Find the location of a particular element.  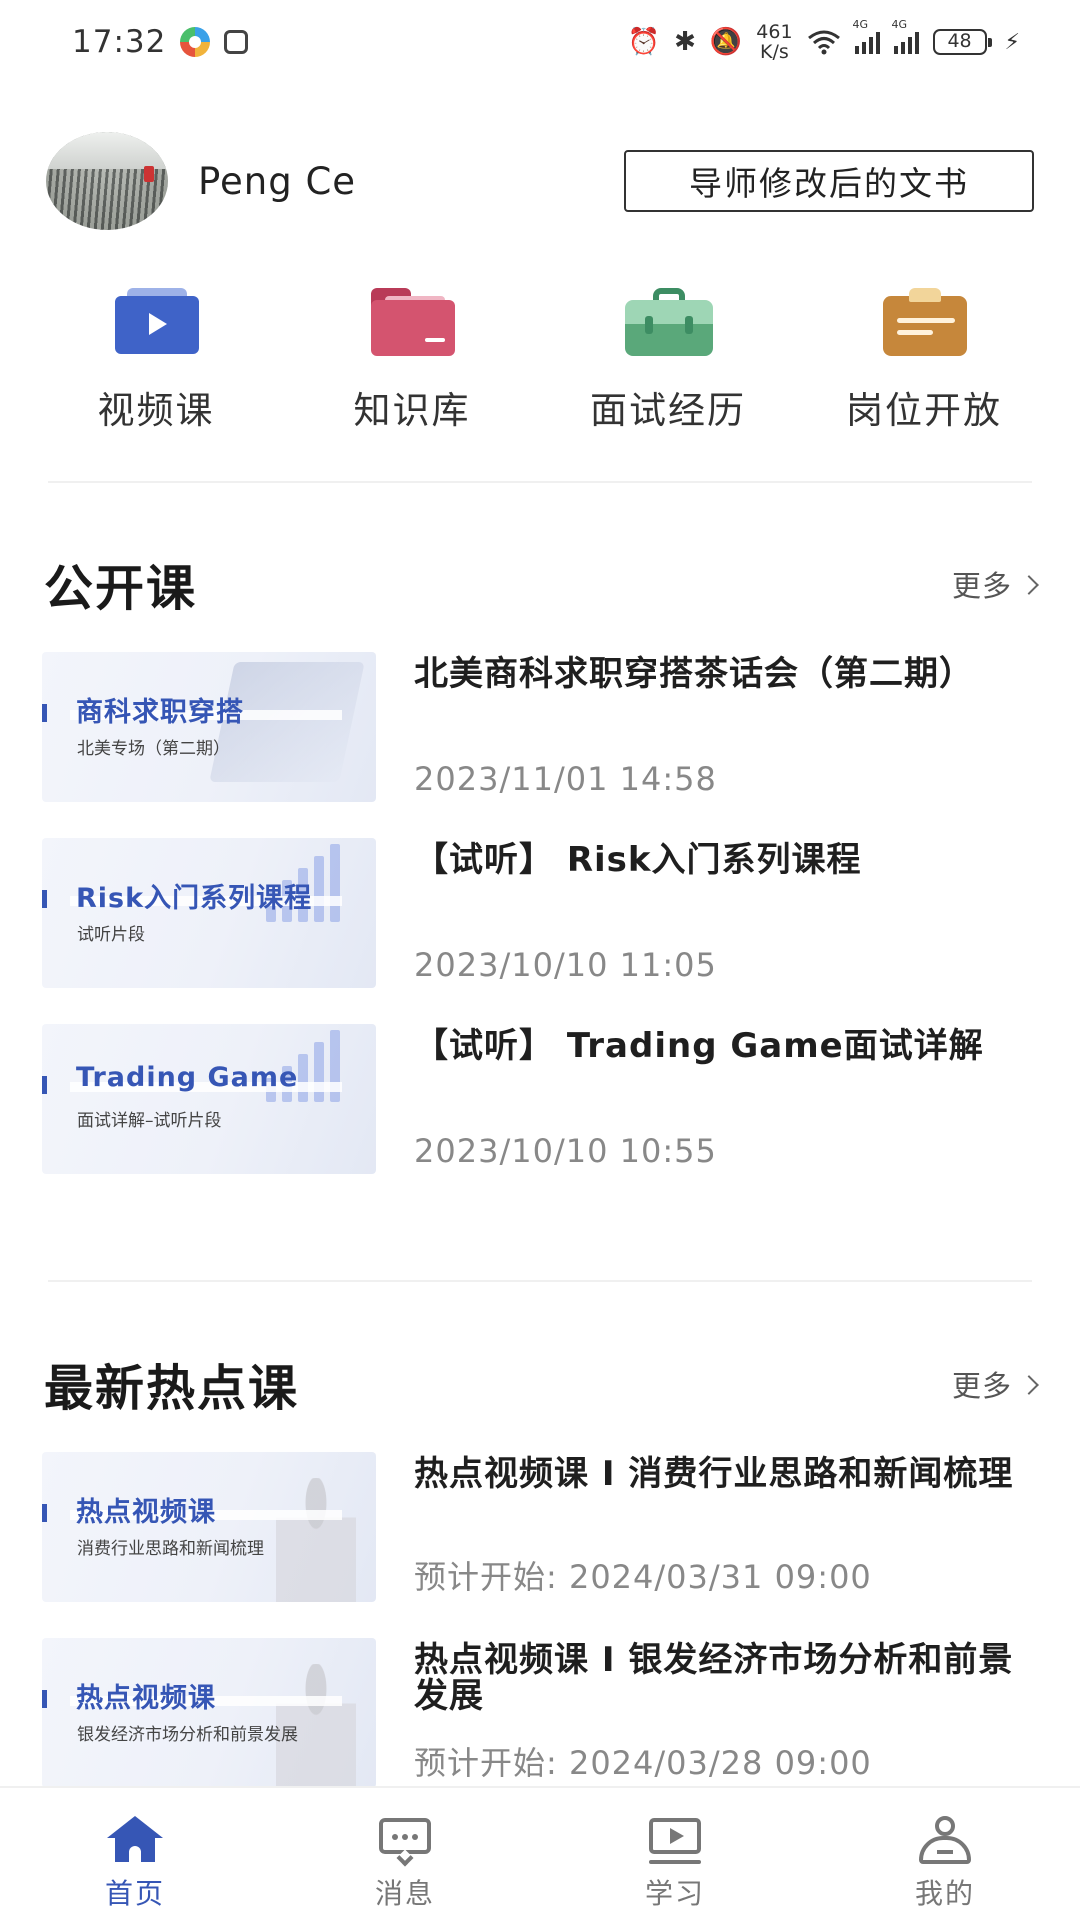

thumbnail-title: Risk入门系列课程 is located at coordinates (194, 898).